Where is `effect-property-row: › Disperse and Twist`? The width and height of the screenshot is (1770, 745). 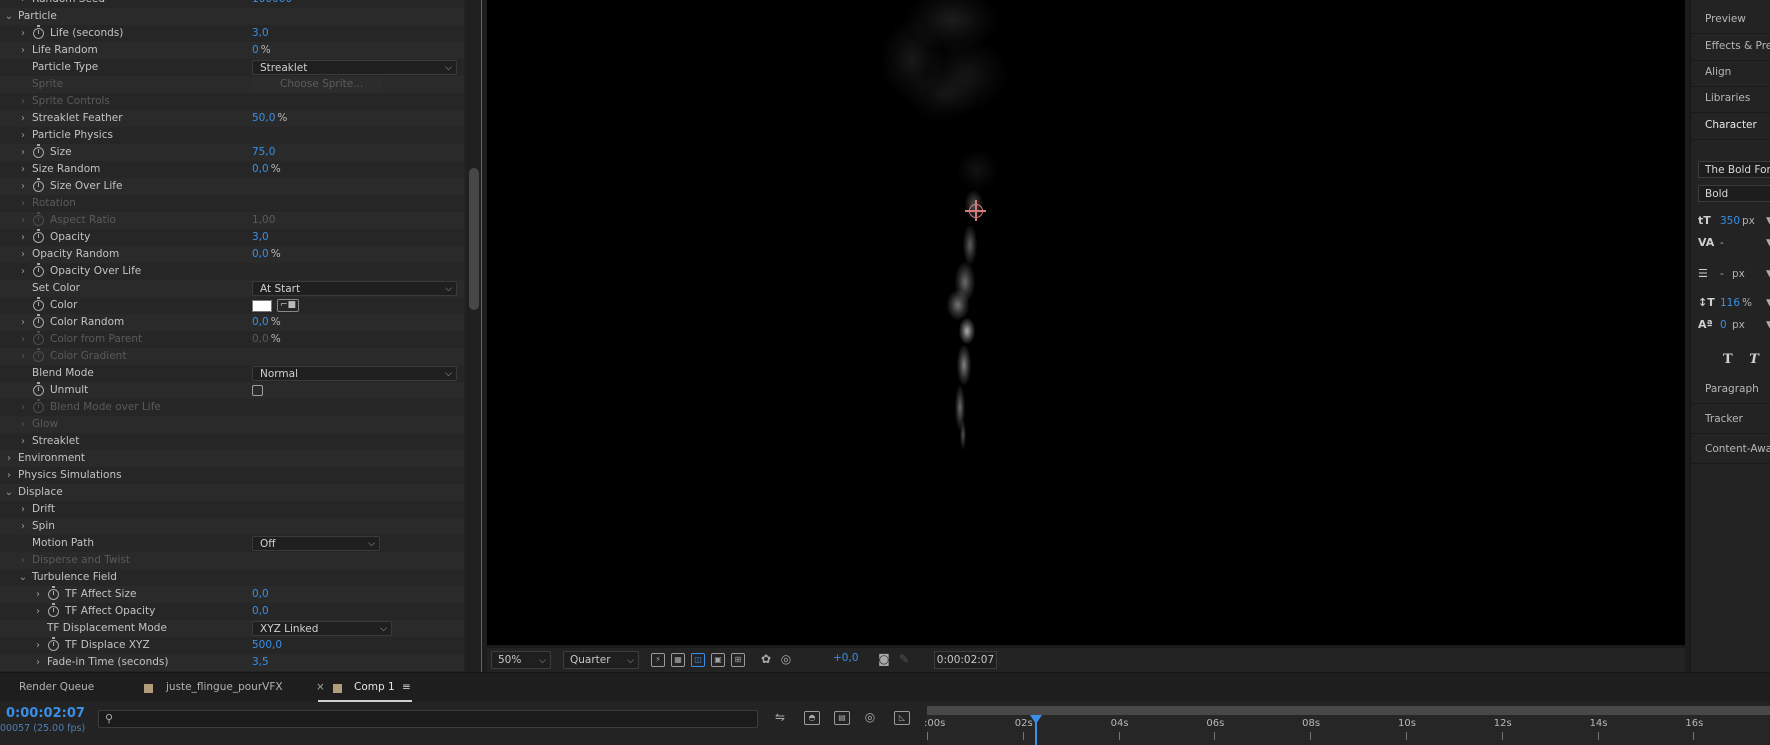 effect-property-row: › Disperse and Twist is located at coordinates (232, 560).